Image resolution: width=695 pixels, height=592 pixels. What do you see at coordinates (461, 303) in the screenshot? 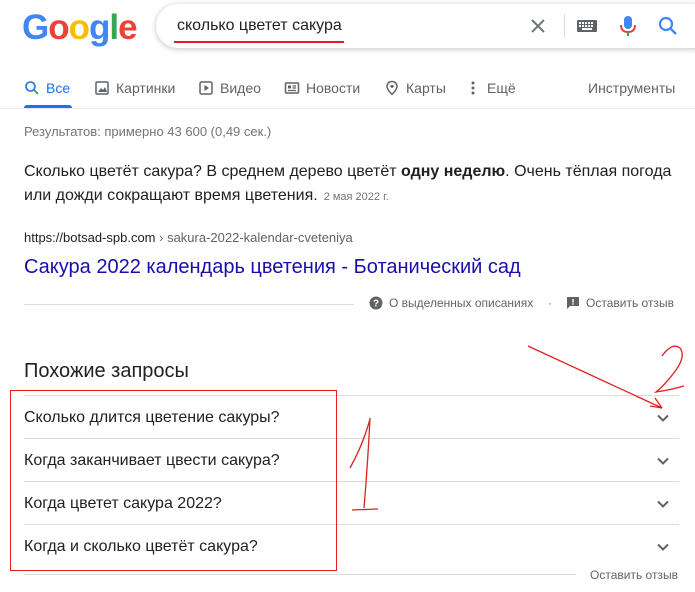
I see `about-label: О выделенных описаниях` at bounding box center [461, 303].